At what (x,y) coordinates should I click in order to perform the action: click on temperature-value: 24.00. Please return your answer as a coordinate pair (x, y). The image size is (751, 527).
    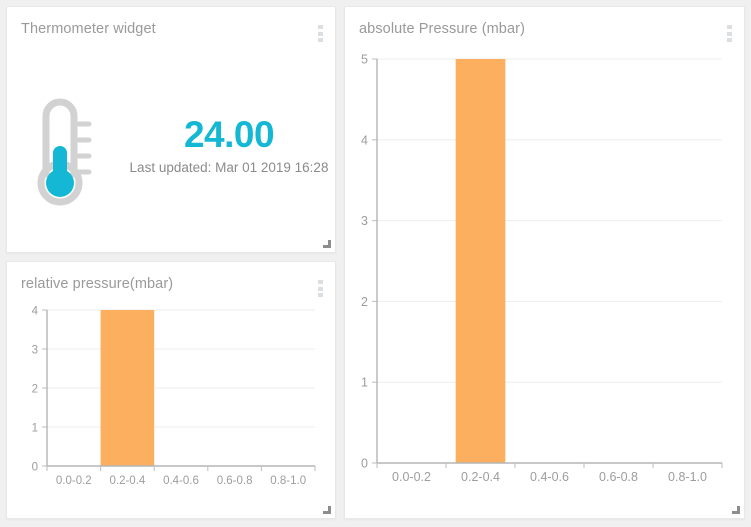
    Looking at the image, I should click on (229, 134).